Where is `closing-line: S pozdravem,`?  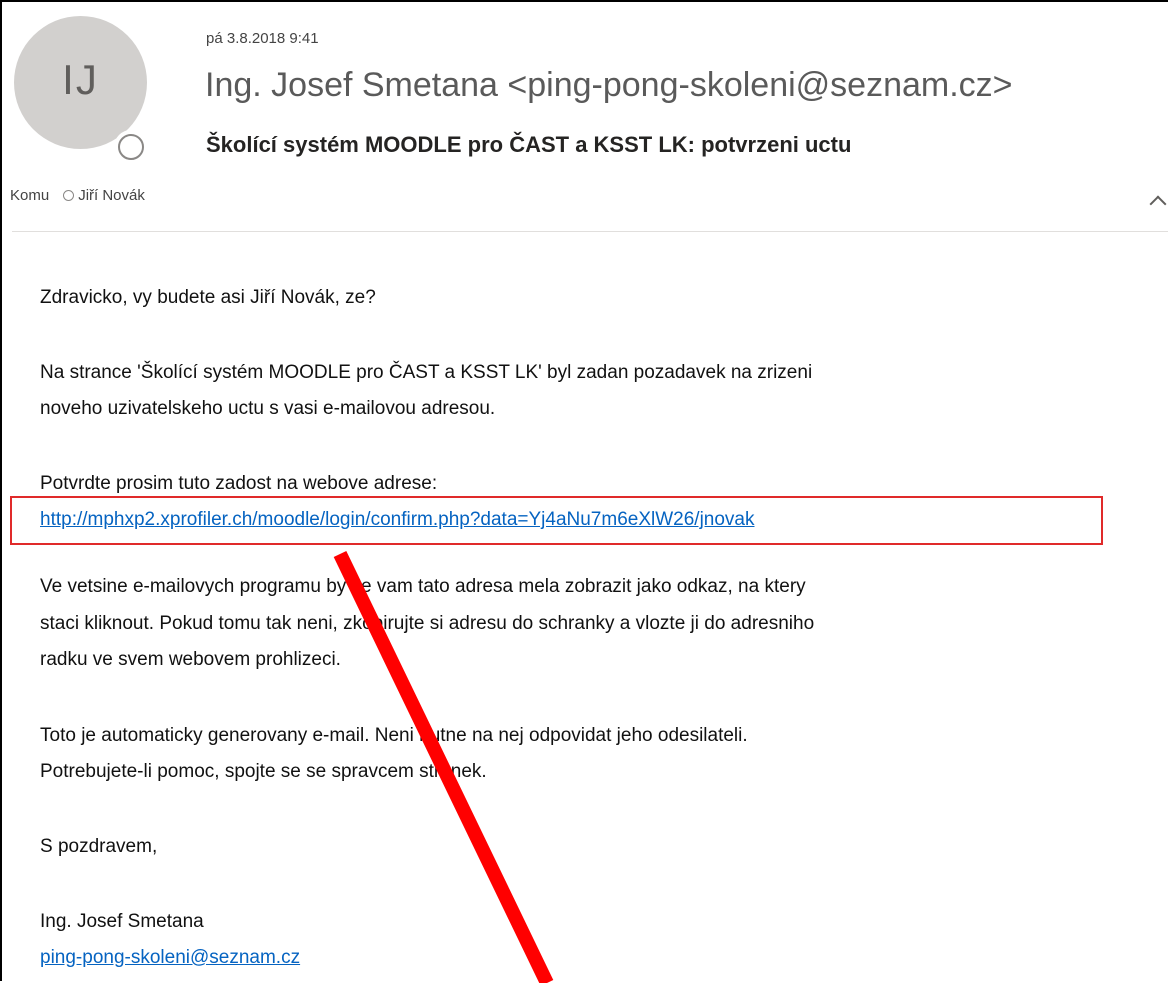
closing-line: S pozdravem, is located at coordinates (99, 846).